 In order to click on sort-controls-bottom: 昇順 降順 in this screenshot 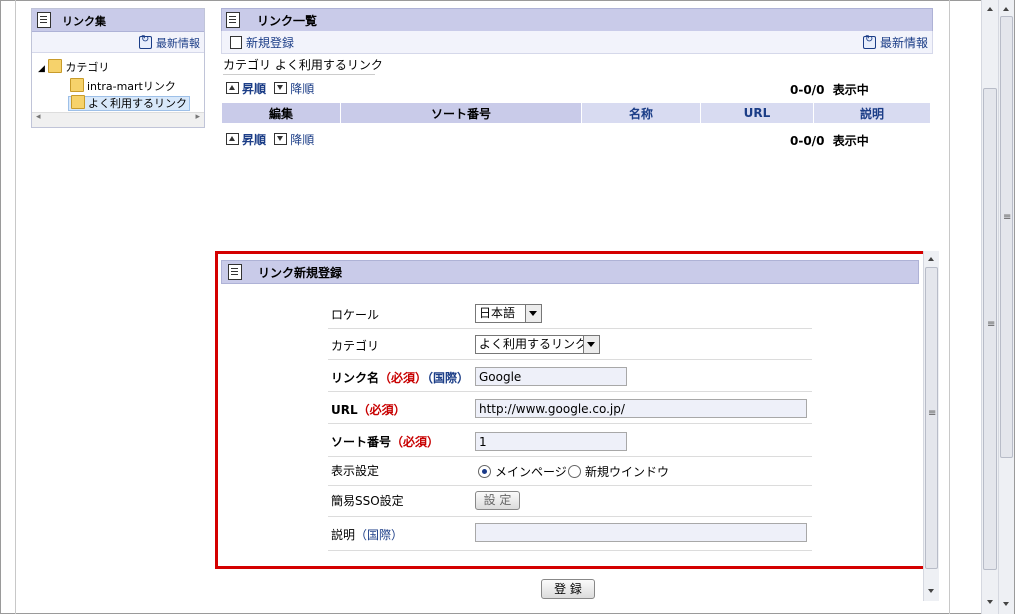, I will do `click(270, 139)`.